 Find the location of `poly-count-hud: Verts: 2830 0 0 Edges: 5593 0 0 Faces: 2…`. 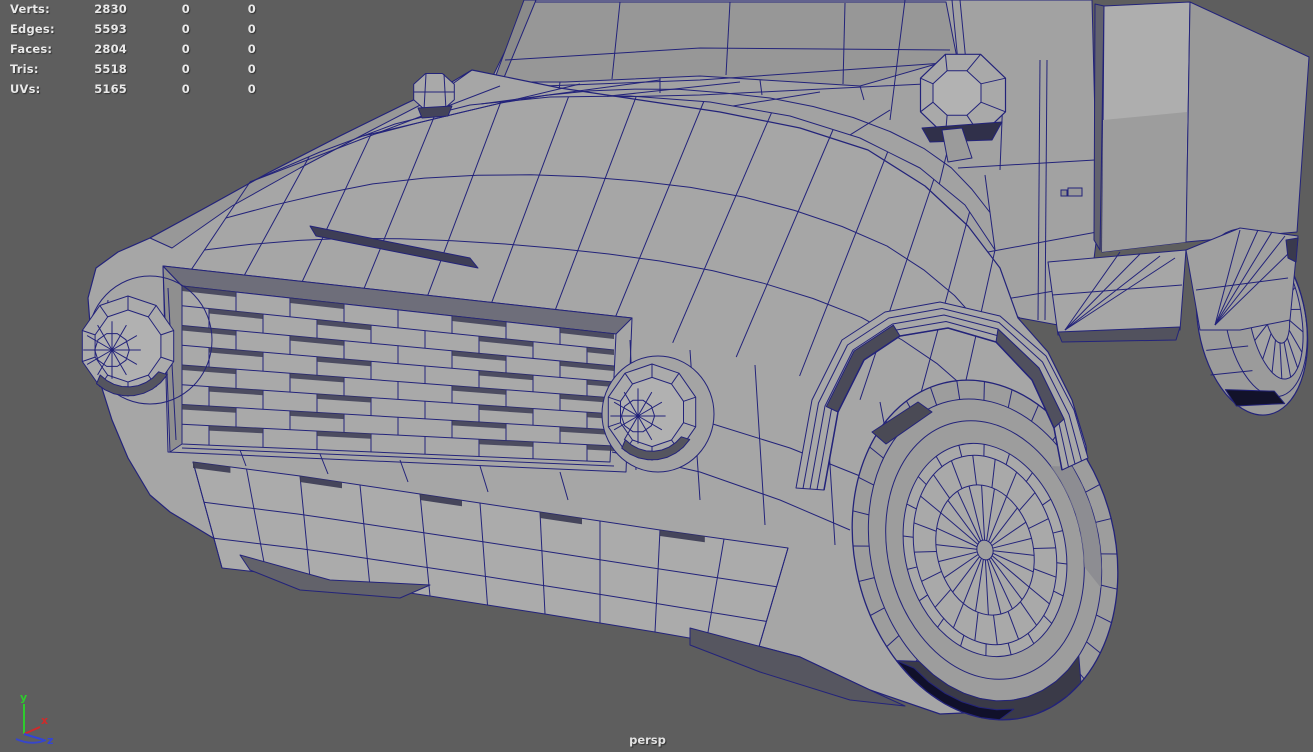

poly-count-hud: Verts: 2830 0 0 Edges: 5593 0 0 Faces: 2… is located at coordinates (150, 55).